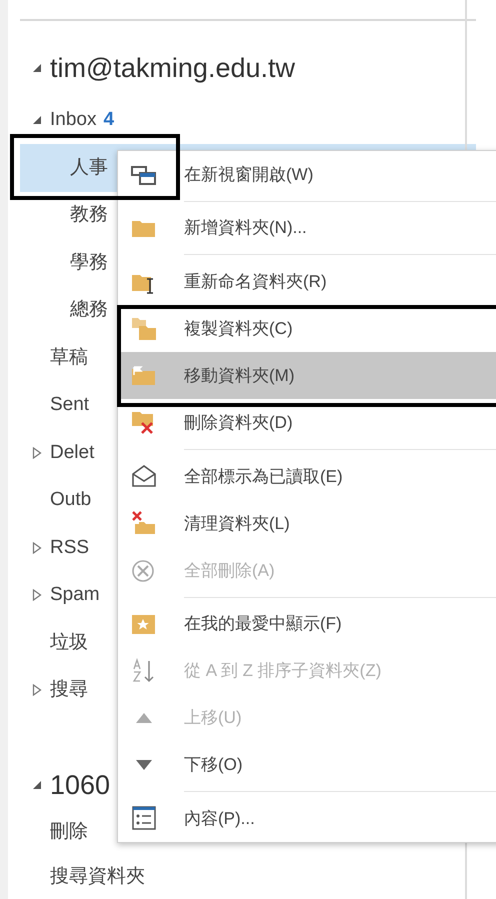  Describe the element at coordinates (73, 120) in the screenshot. I see `folder-name: Inbox` at that location.